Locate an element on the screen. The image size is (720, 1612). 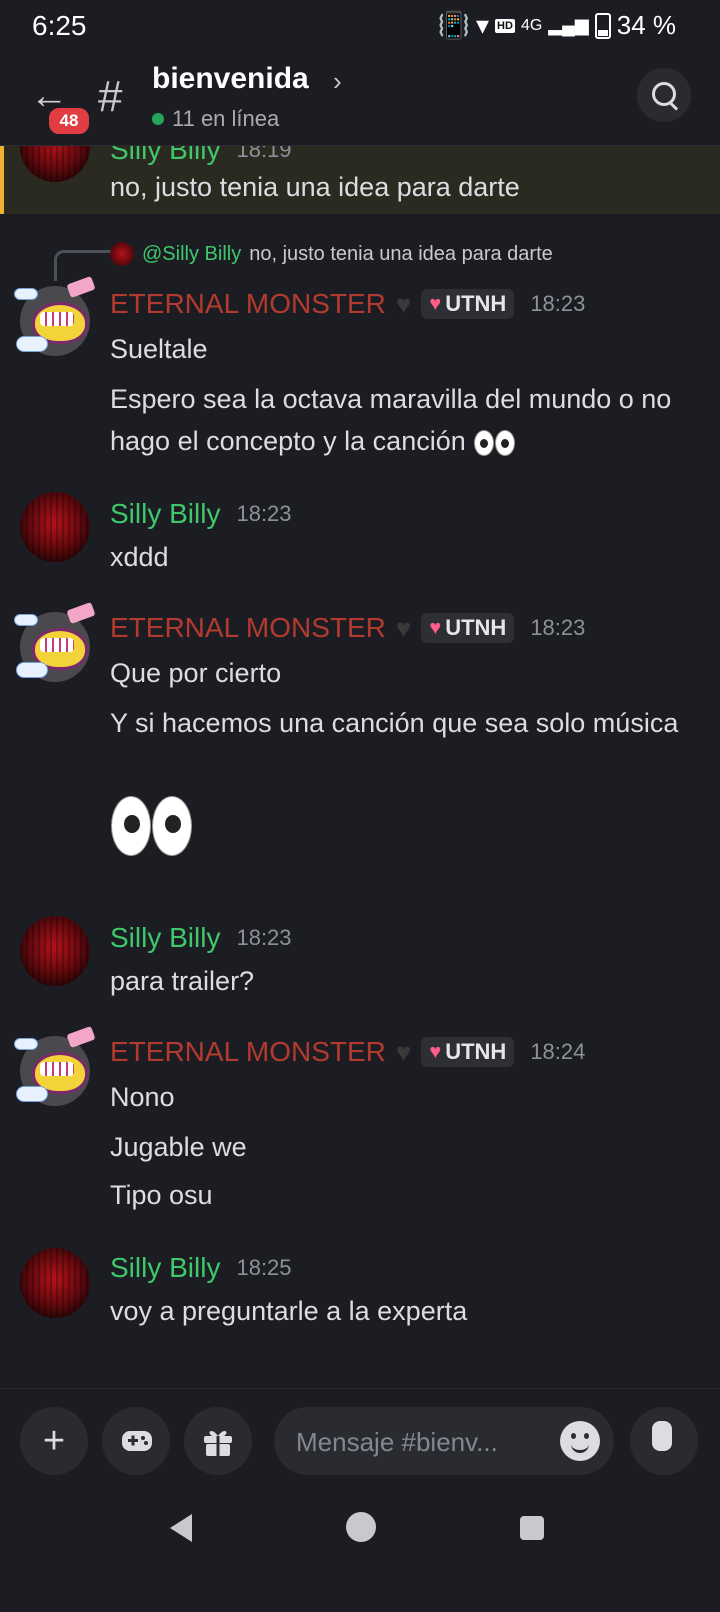
message-text: no, justo tenia una idea para darte is located at coordinates (315, 187).